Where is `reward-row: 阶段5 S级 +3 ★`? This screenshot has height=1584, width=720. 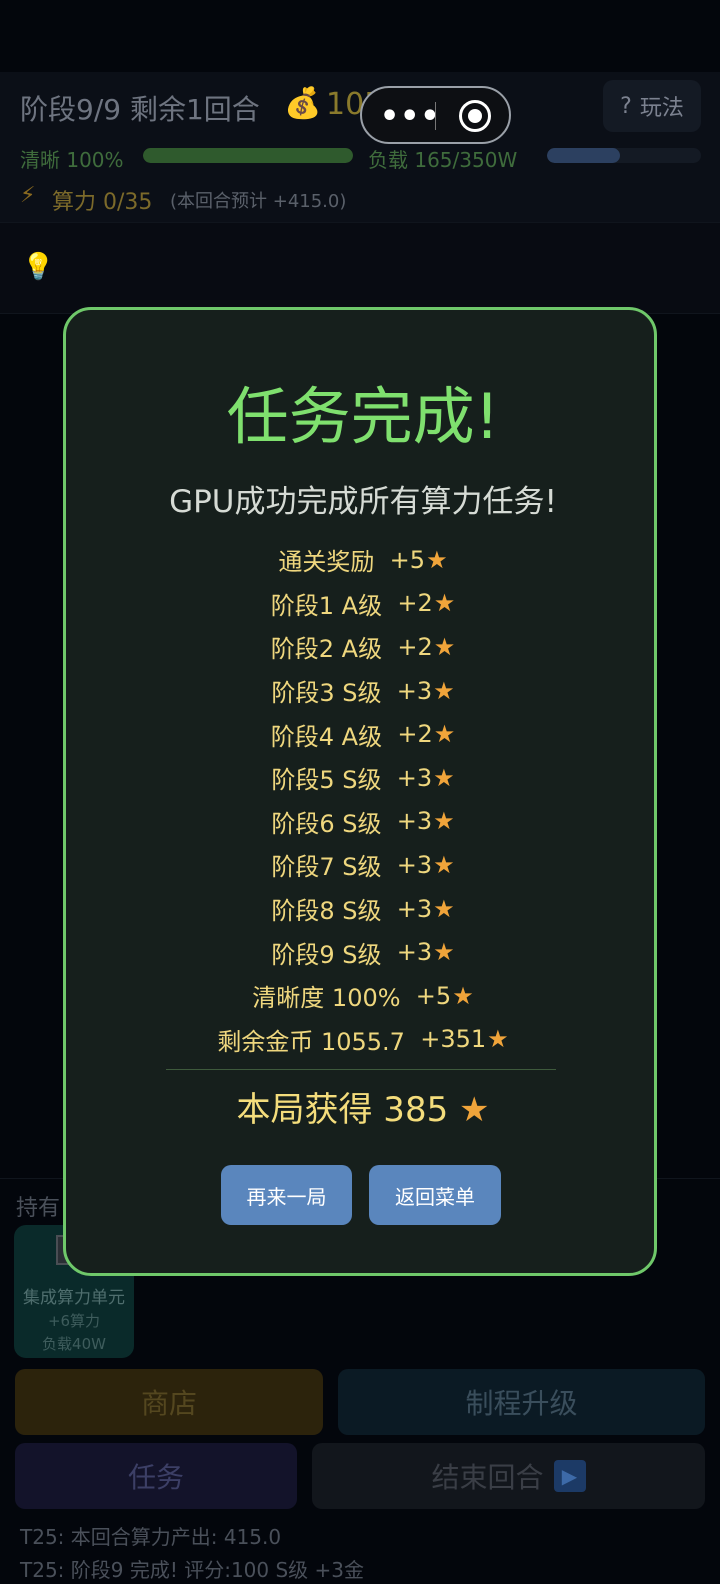 reward-row: 阶段5 S级 +3 ★ is located at coordinates (363, 778).